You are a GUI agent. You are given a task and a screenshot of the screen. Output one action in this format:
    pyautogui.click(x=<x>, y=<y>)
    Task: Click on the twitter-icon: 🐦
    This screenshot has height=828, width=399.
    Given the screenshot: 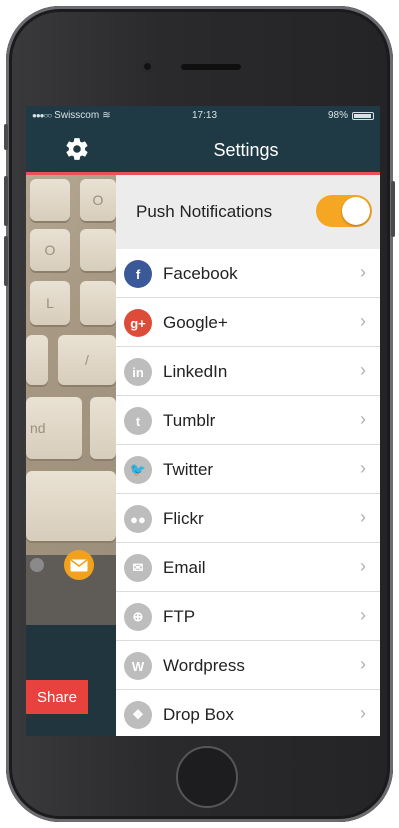 What is the action you would take?
    pyautogui.click(x=138, y=470)
    